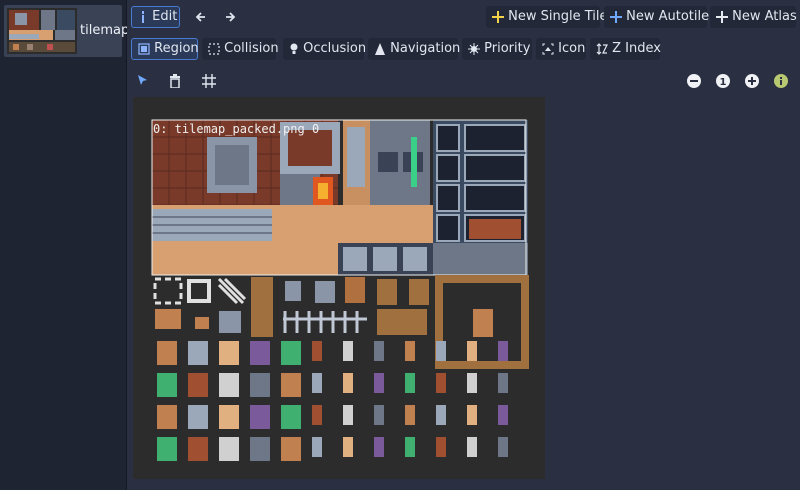  Describe the element at coordinates (214, 48) in the screenshot. I see `collision-icon` at that location.